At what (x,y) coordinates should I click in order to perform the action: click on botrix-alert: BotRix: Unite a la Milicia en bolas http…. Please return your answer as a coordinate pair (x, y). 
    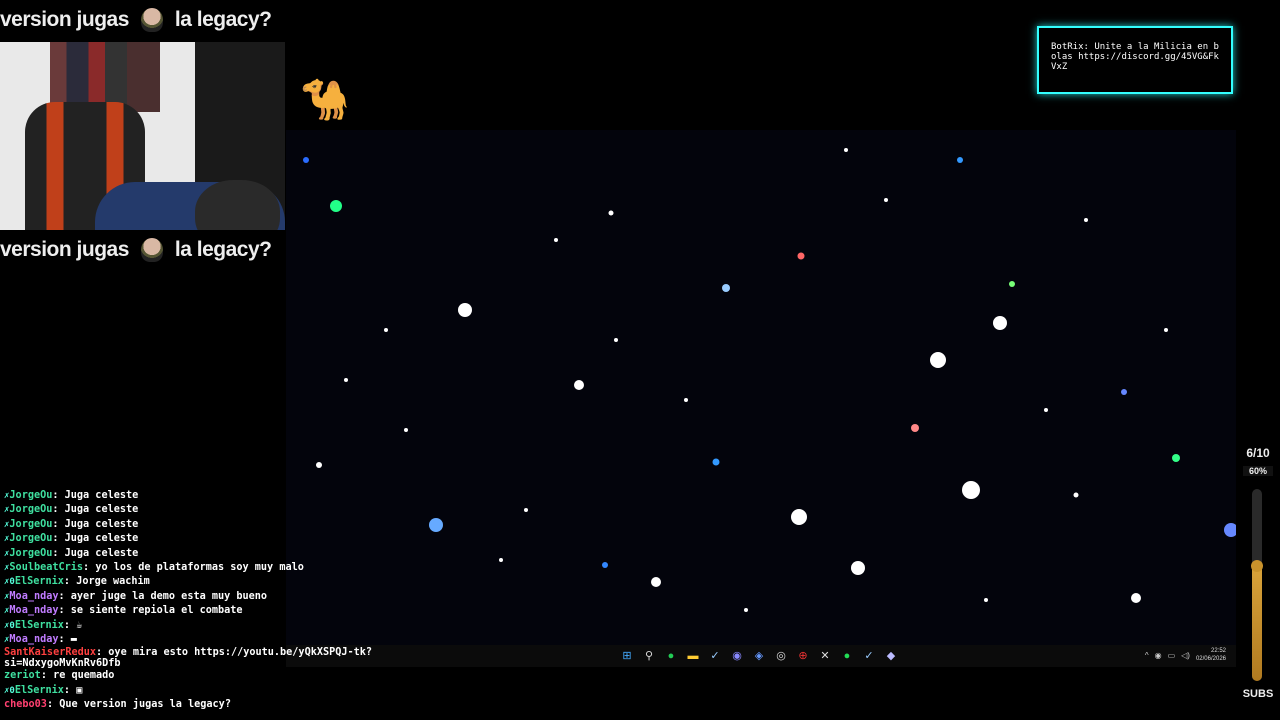
    Looking at the image, I should click on (1135, 60).